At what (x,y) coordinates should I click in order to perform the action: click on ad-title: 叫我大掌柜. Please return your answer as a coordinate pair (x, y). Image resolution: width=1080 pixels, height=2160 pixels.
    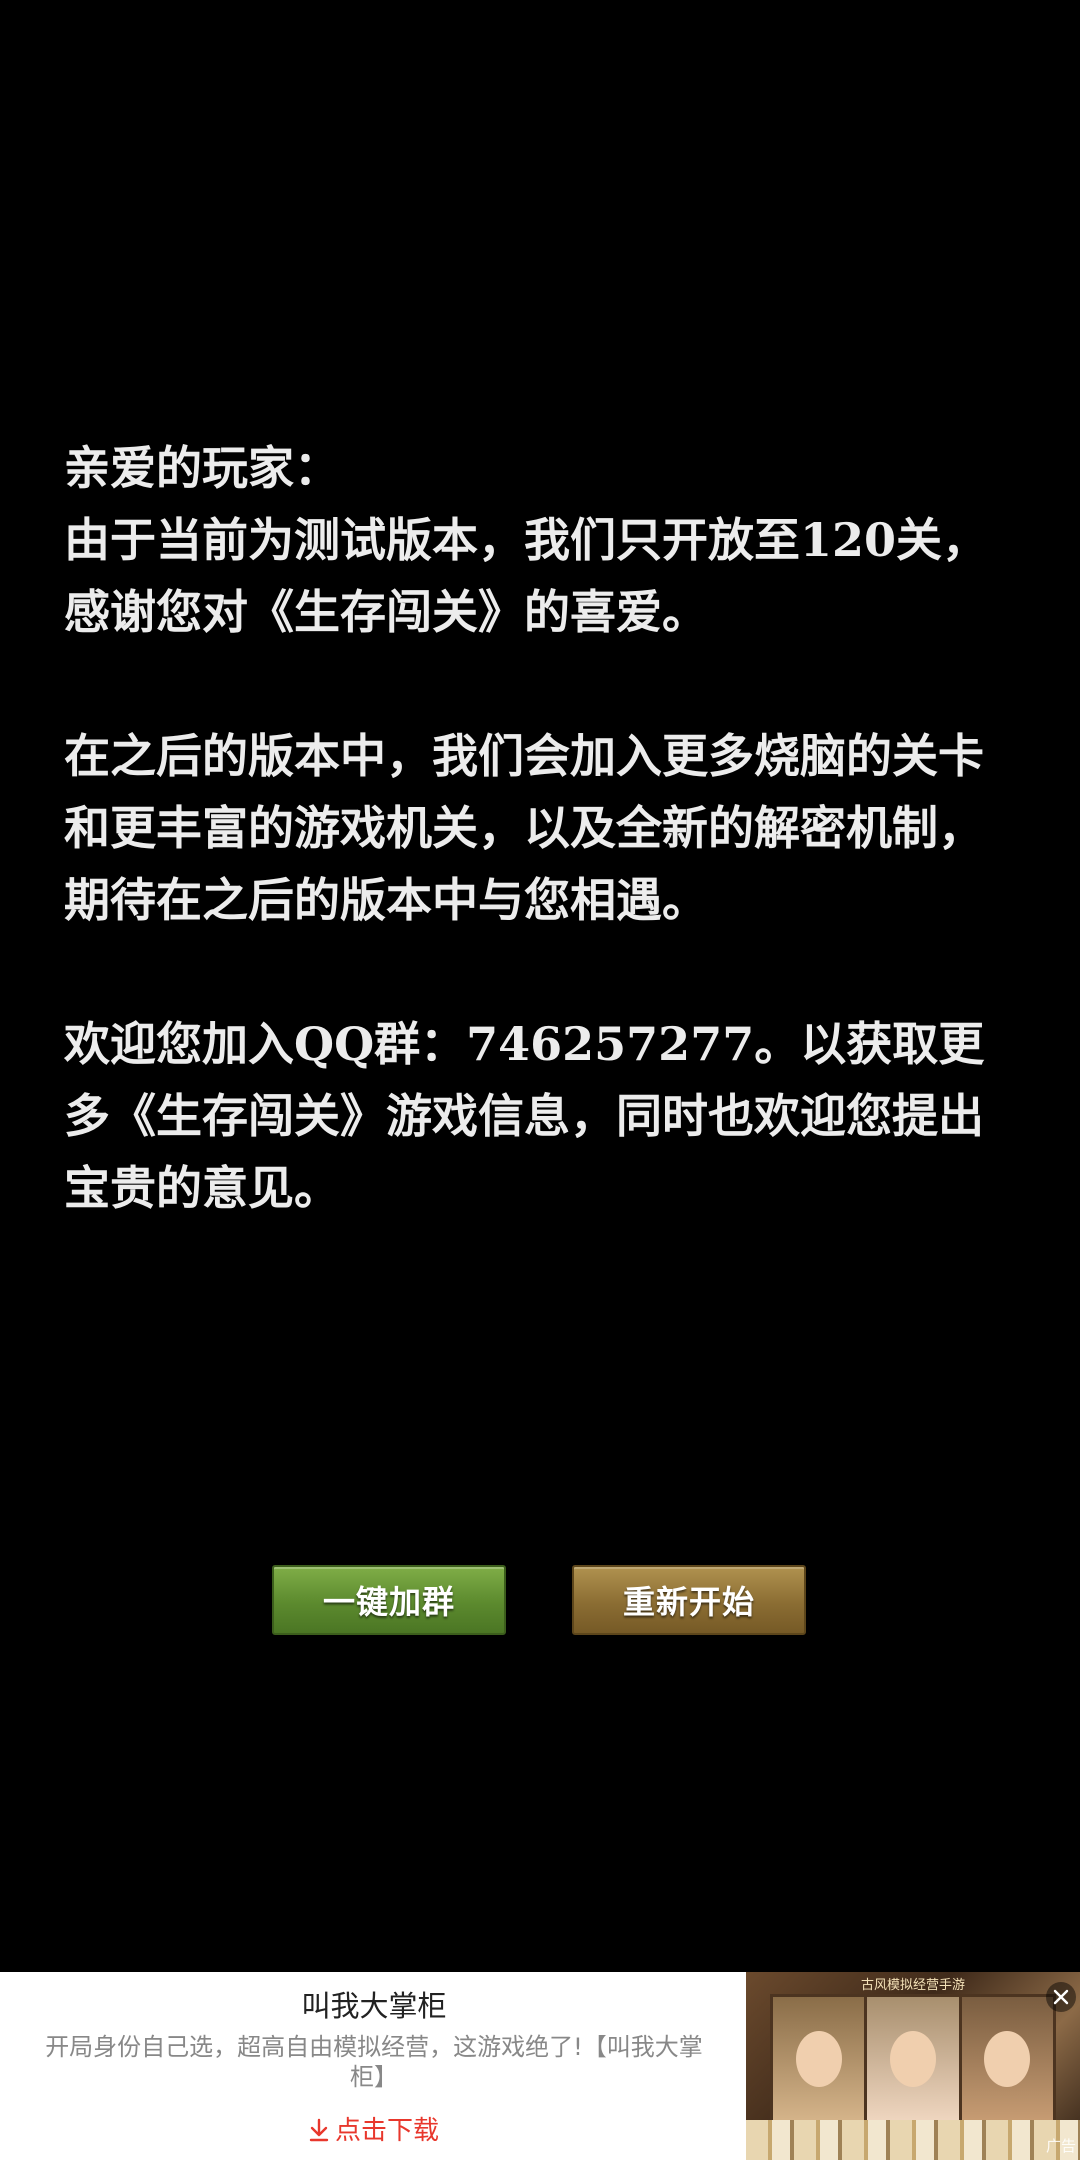
    Looking at the image, I should click on (374, 2006).